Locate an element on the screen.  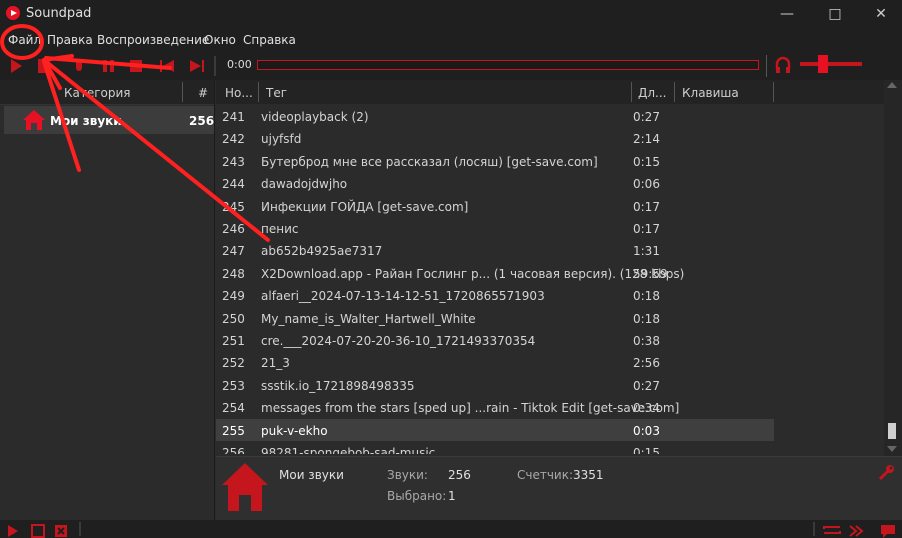
close-button: ✕ is located at coordinates (880, 14).